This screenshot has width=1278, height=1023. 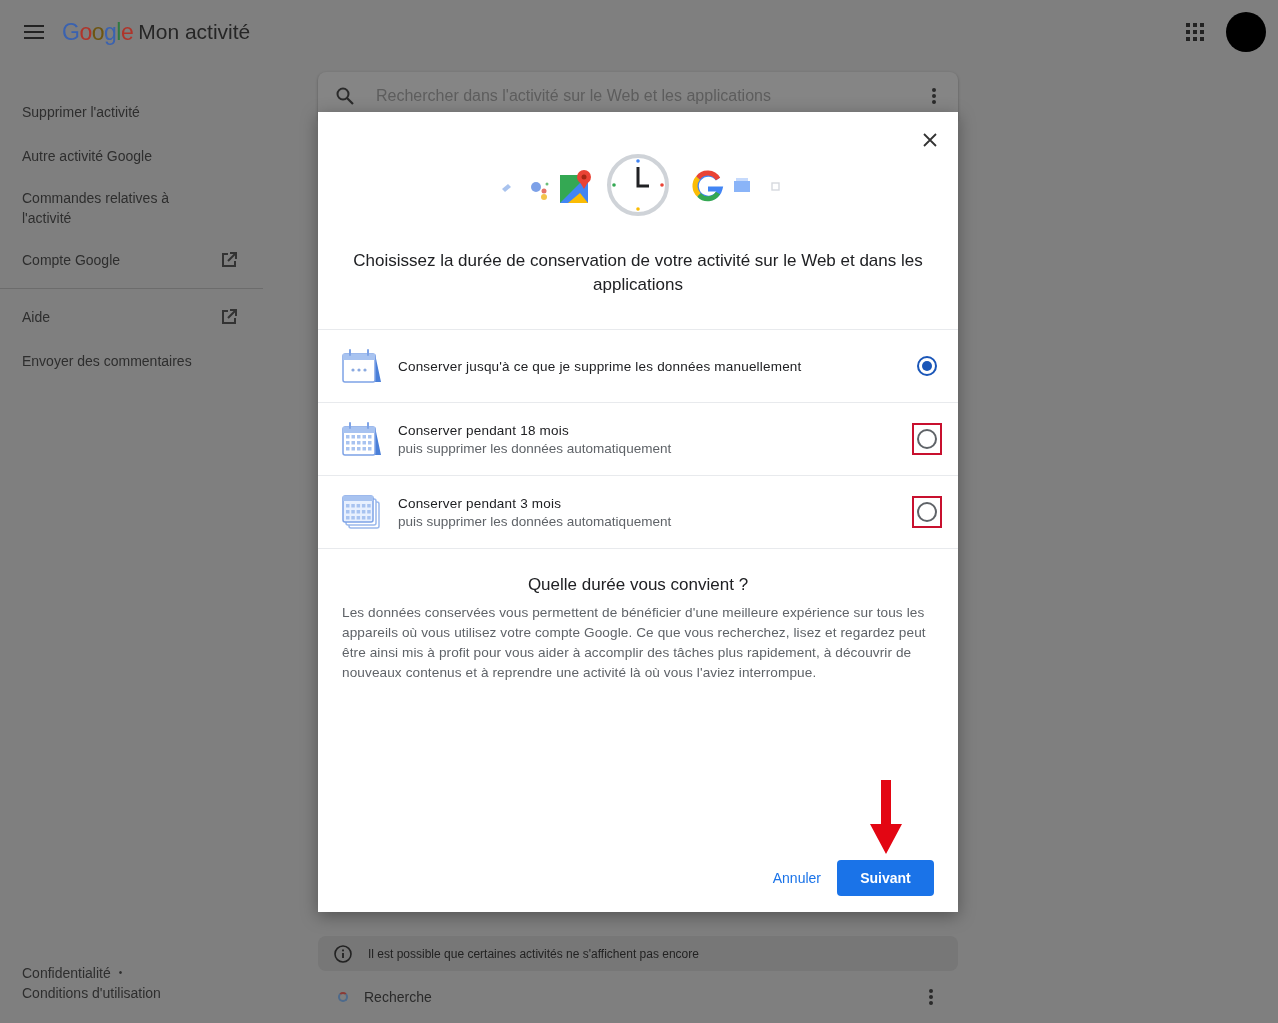 What do you see at coordinates (343, 953) in the screenshot?
I see `info-icon` at bounding box center [343, 953].